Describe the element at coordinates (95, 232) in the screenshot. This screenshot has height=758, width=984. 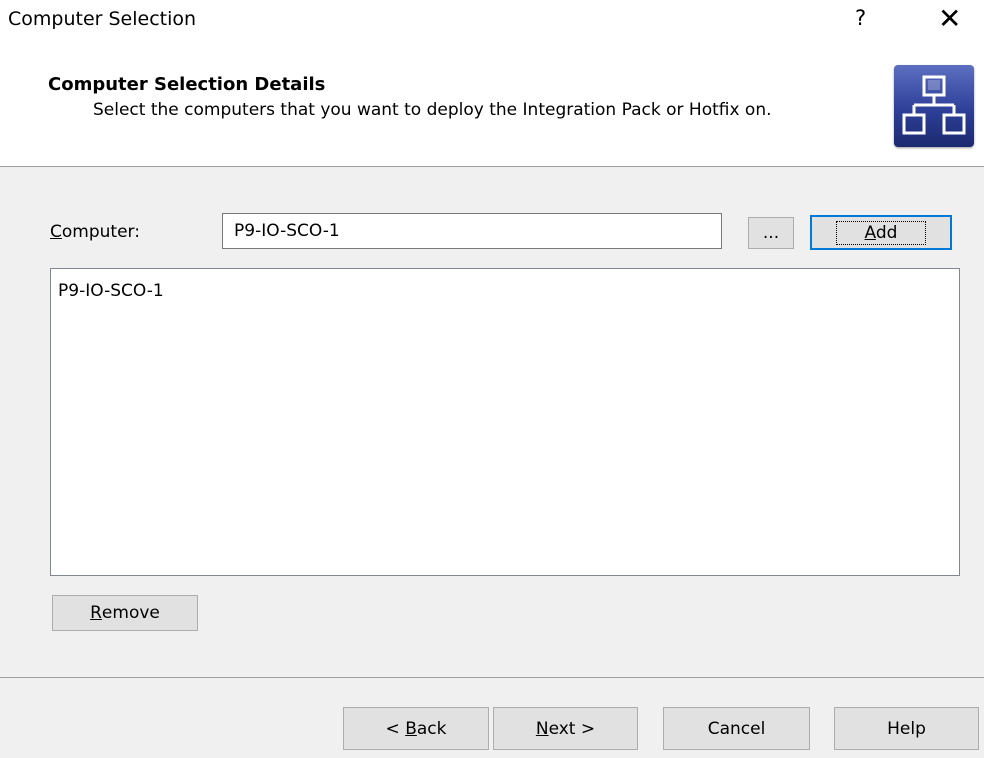
I see `computer-label: Computer:` at that location.